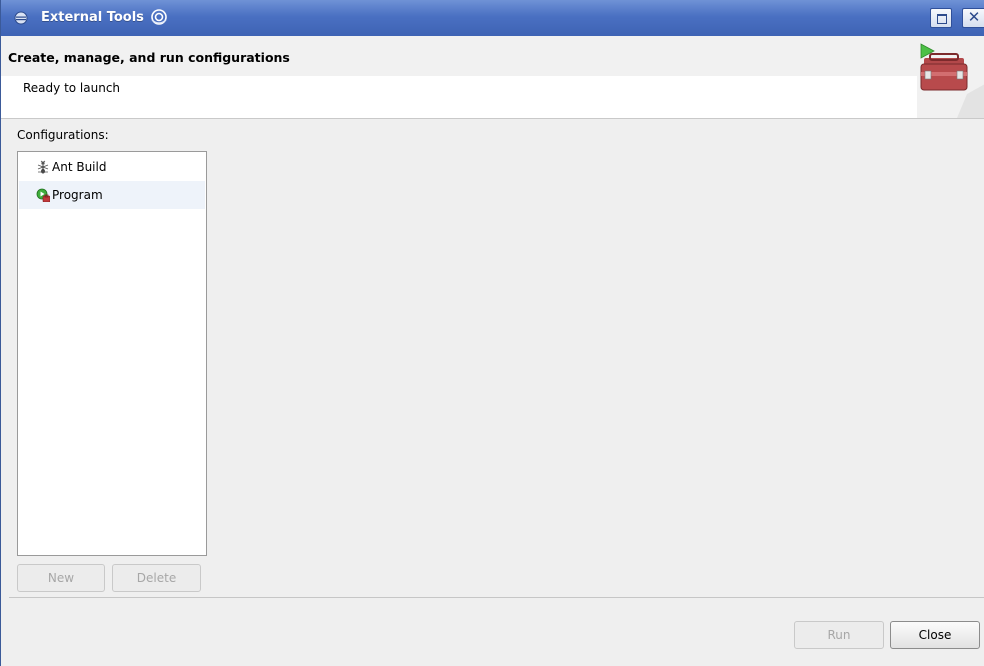 This screenshot has width=984, height=666. What do you see at coordinates (112, 195) in the screenshot?
I see `tree-item-program: Program` at bounding box center [112, 195].